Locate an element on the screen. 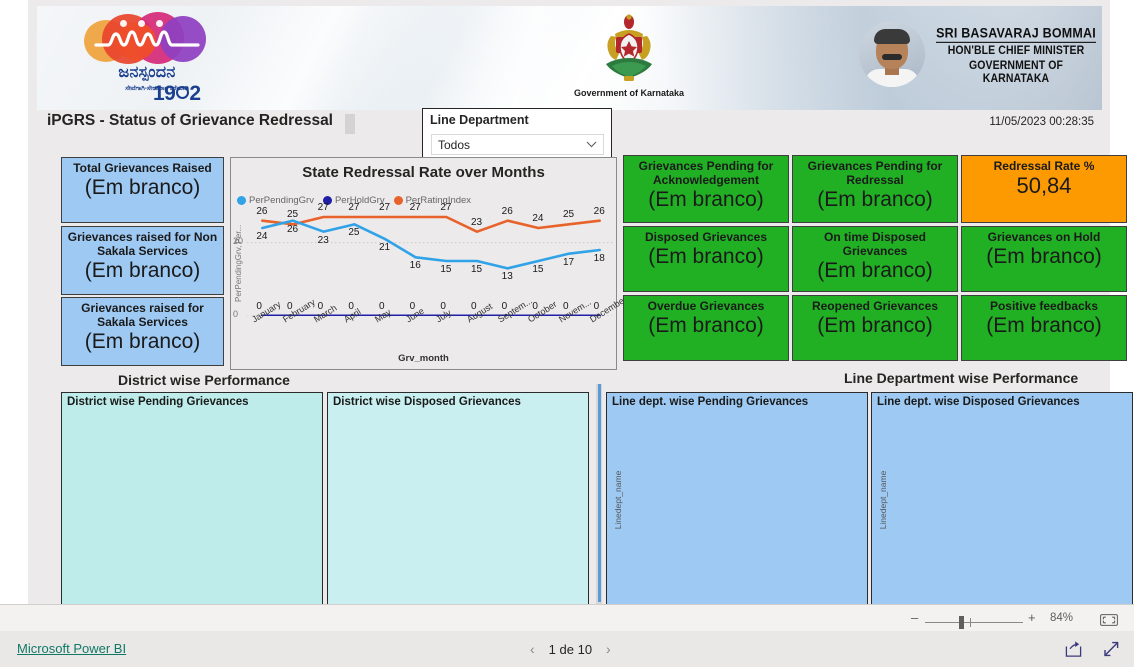 Image resolution: width=1134 pixels, height=667 pixels. kpi-title: Grievances on Hold is located at coordinates (1044, 237).